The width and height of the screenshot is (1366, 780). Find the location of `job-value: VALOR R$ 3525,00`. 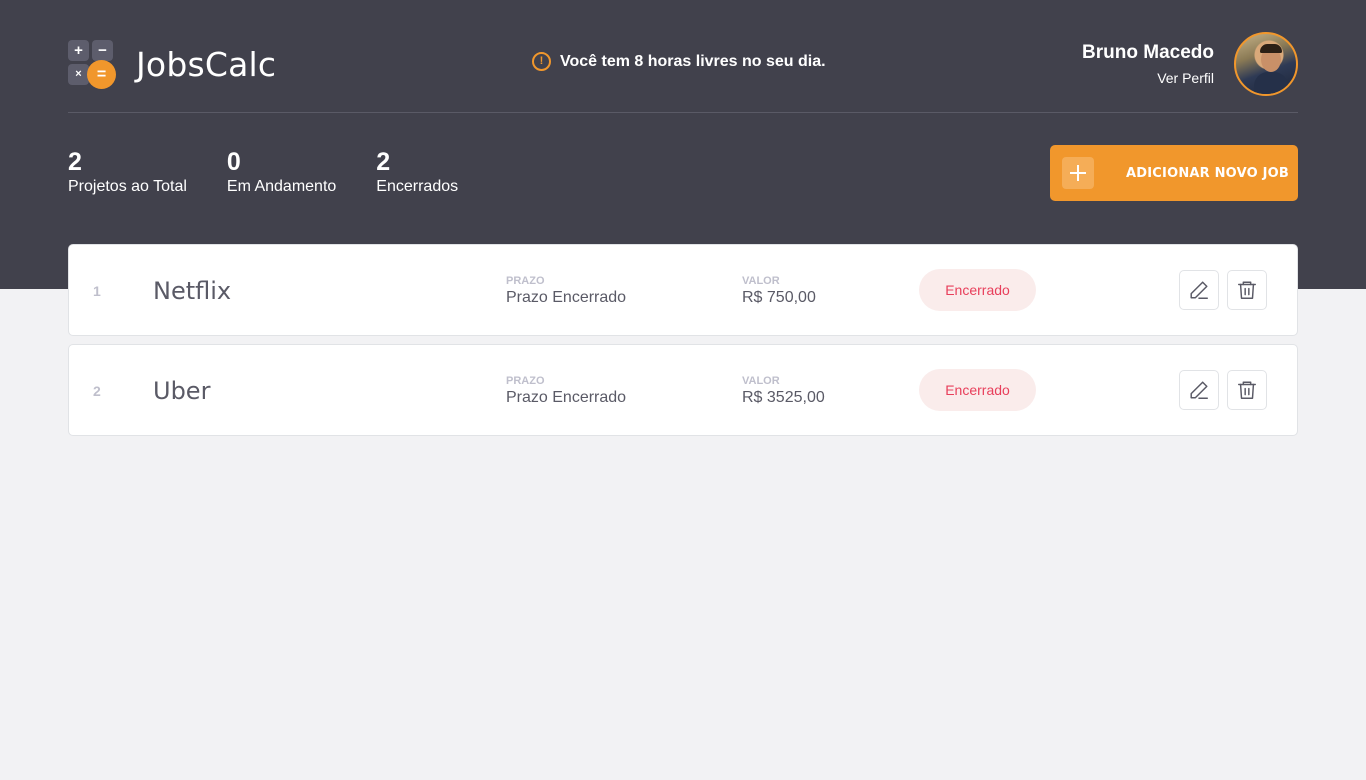

job-value: VALOR R$ 3525,00 is located at coordinates (783, 391).